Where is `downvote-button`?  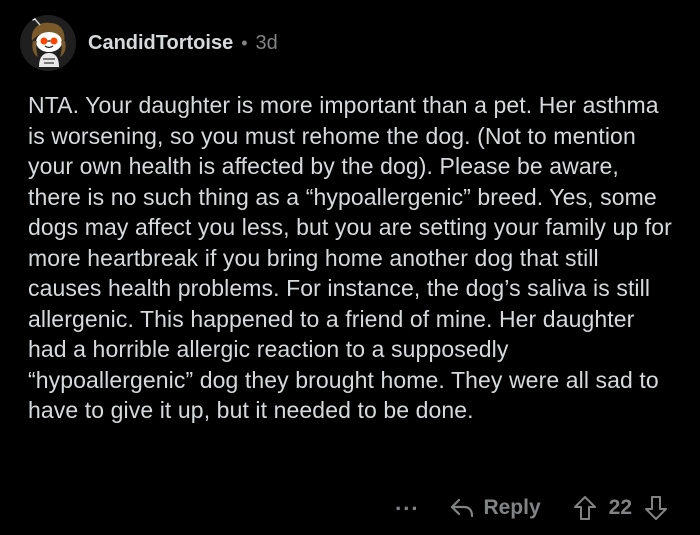 downvote-button is located at coordinates (656, 508).